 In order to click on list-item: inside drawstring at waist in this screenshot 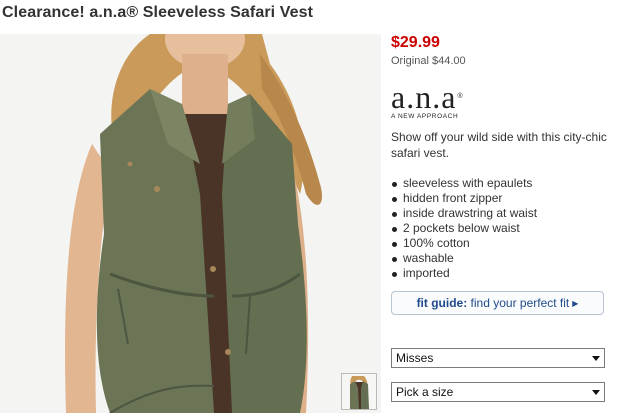, I will do `click(507, 213)`.